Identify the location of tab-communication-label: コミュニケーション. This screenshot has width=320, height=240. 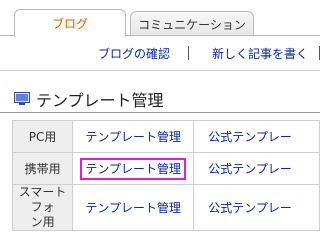
(192, 24).